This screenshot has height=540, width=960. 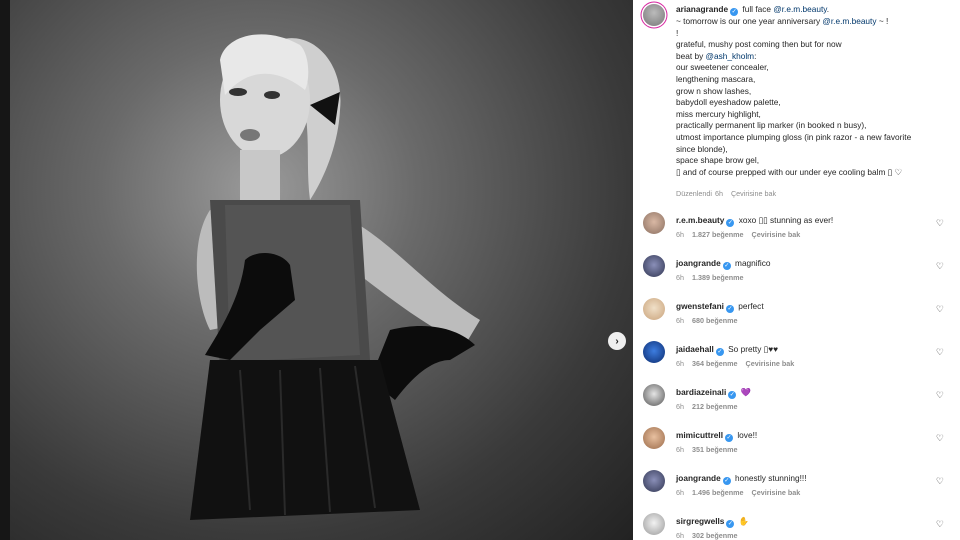 I want to click on caption-line: ~ tomorrow is our one year anniversary, so click(x=749, y=21).